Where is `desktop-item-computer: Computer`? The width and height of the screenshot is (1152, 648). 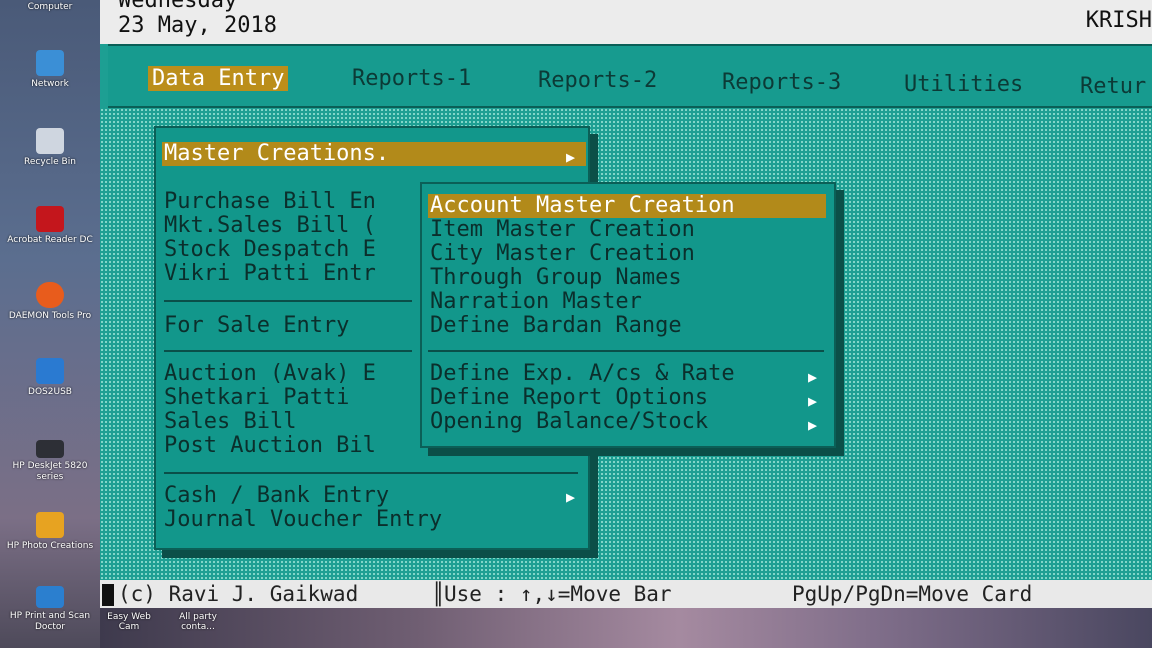 desktop-item-computer: Computer is located at coordinates (50, 7).